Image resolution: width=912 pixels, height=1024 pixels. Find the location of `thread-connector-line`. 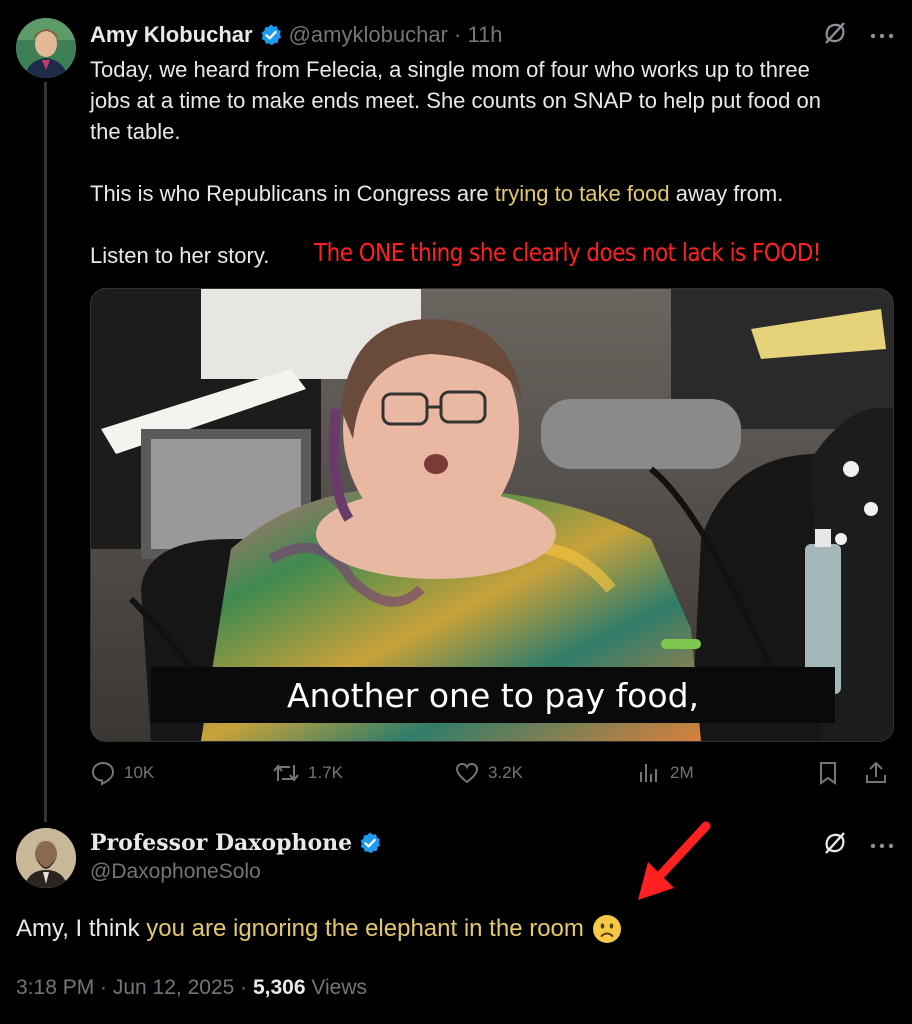

thread-connector-line is located at coordinates (45, 452).